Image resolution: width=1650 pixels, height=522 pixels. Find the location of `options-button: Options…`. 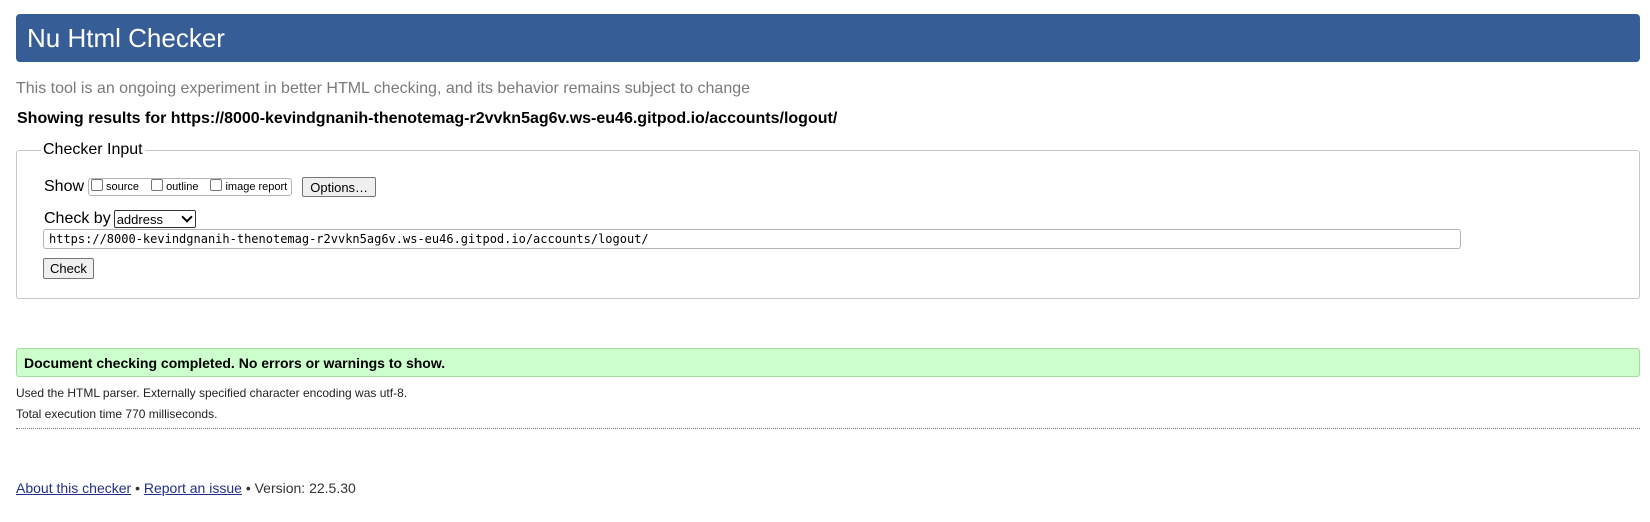

options-button: Options… is located at coordinates (339, 187).